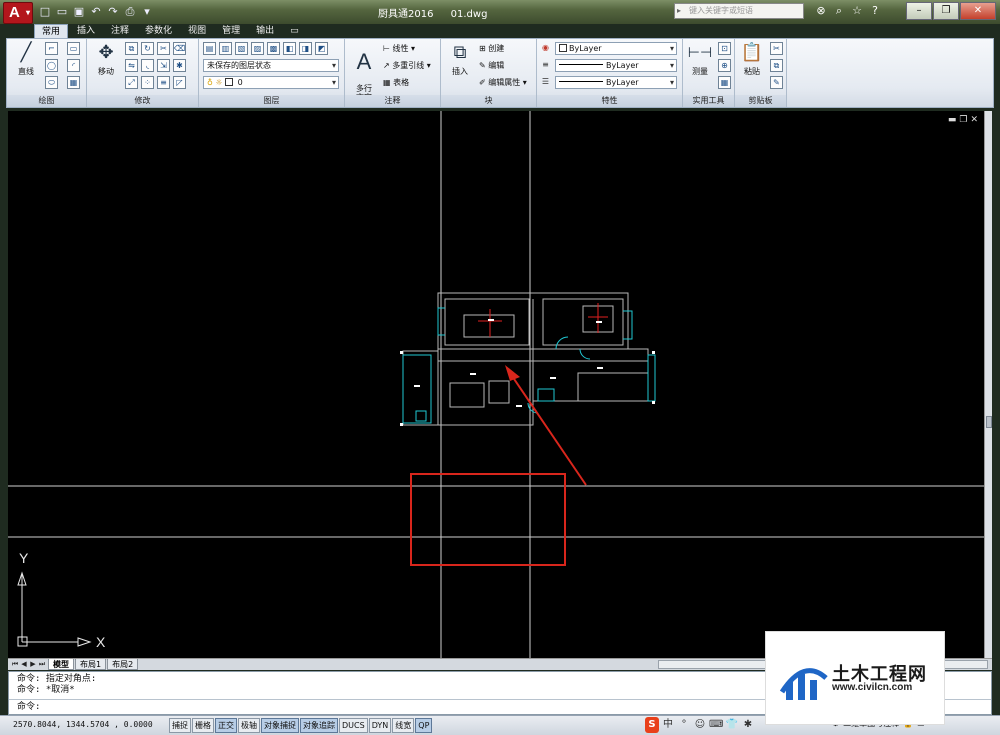 This screenshot has width=1000, height=735. I want to click on chamfer-icon: ◸, so click(179, 82).